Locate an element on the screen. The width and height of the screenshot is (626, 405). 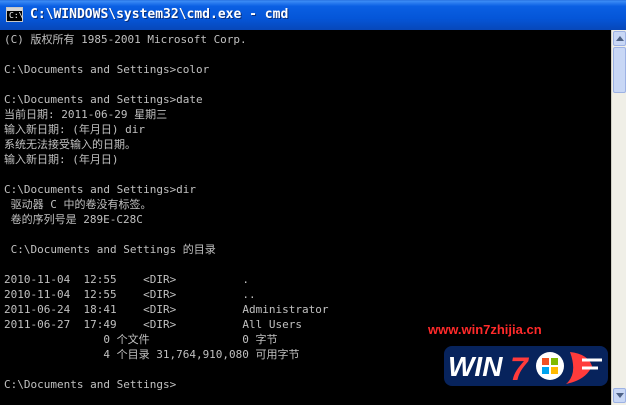
scroll-thumb is located at coordinates (619, 70).